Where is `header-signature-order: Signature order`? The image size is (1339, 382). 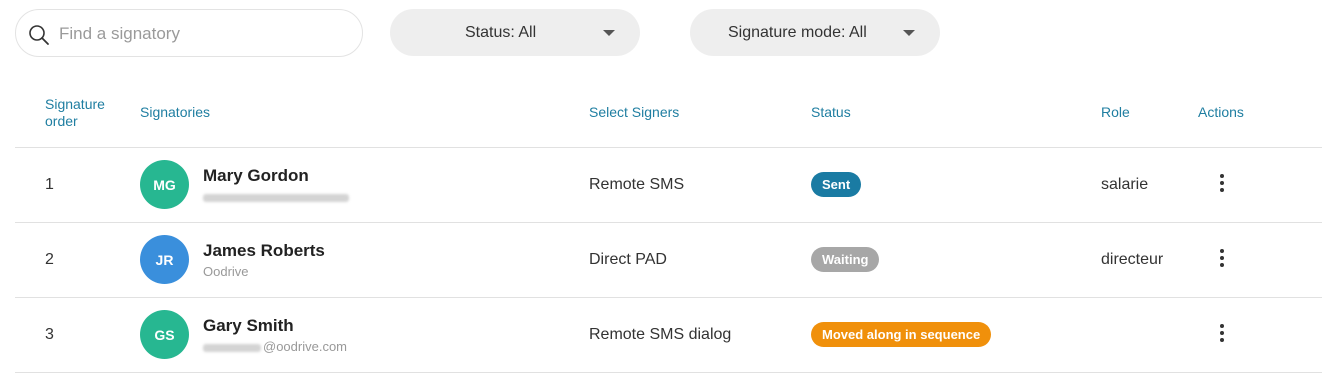 header-signature-order: Signature order is located at coordinates (85, 113).